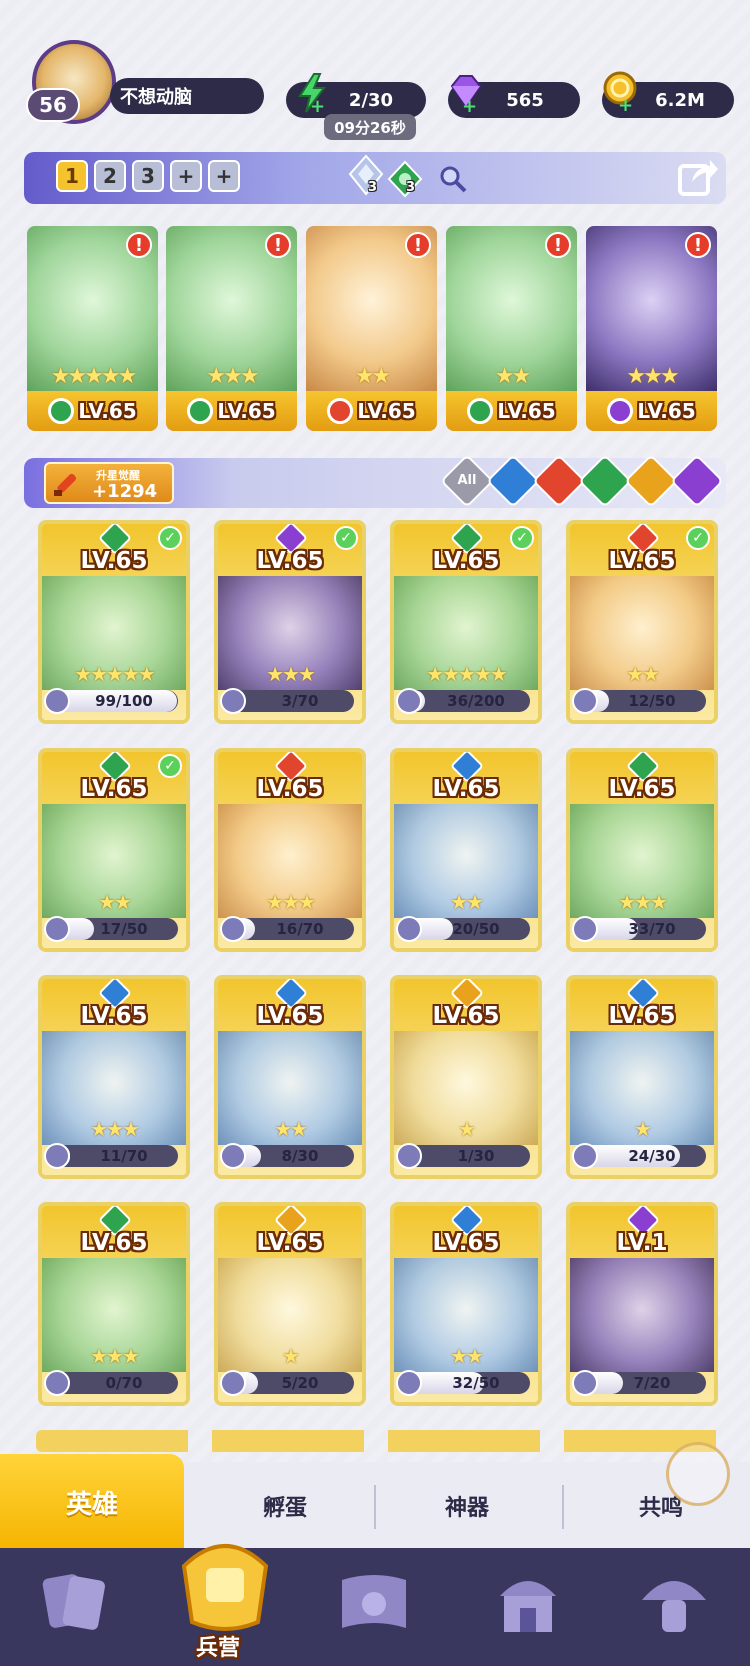  I want to click on sub-tab-divider, so click(563, 1507).